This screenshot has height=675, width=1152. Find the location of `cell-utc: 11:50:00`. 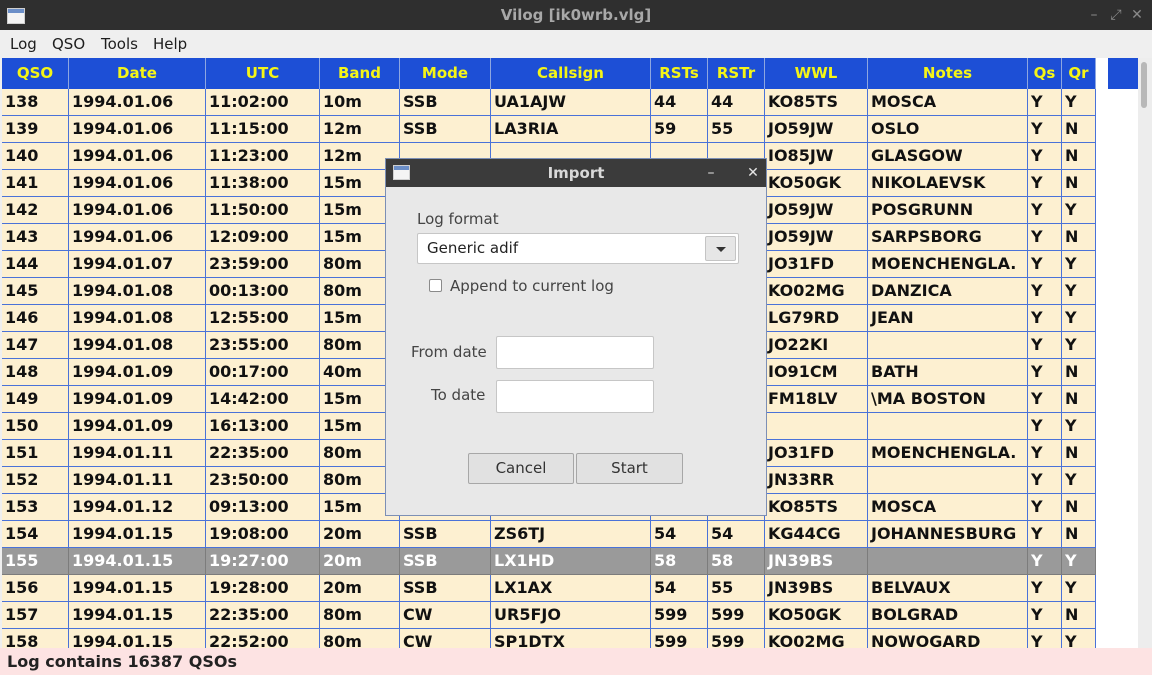

cell-utc: 11:50:00 is located at coordinates (263, 210).